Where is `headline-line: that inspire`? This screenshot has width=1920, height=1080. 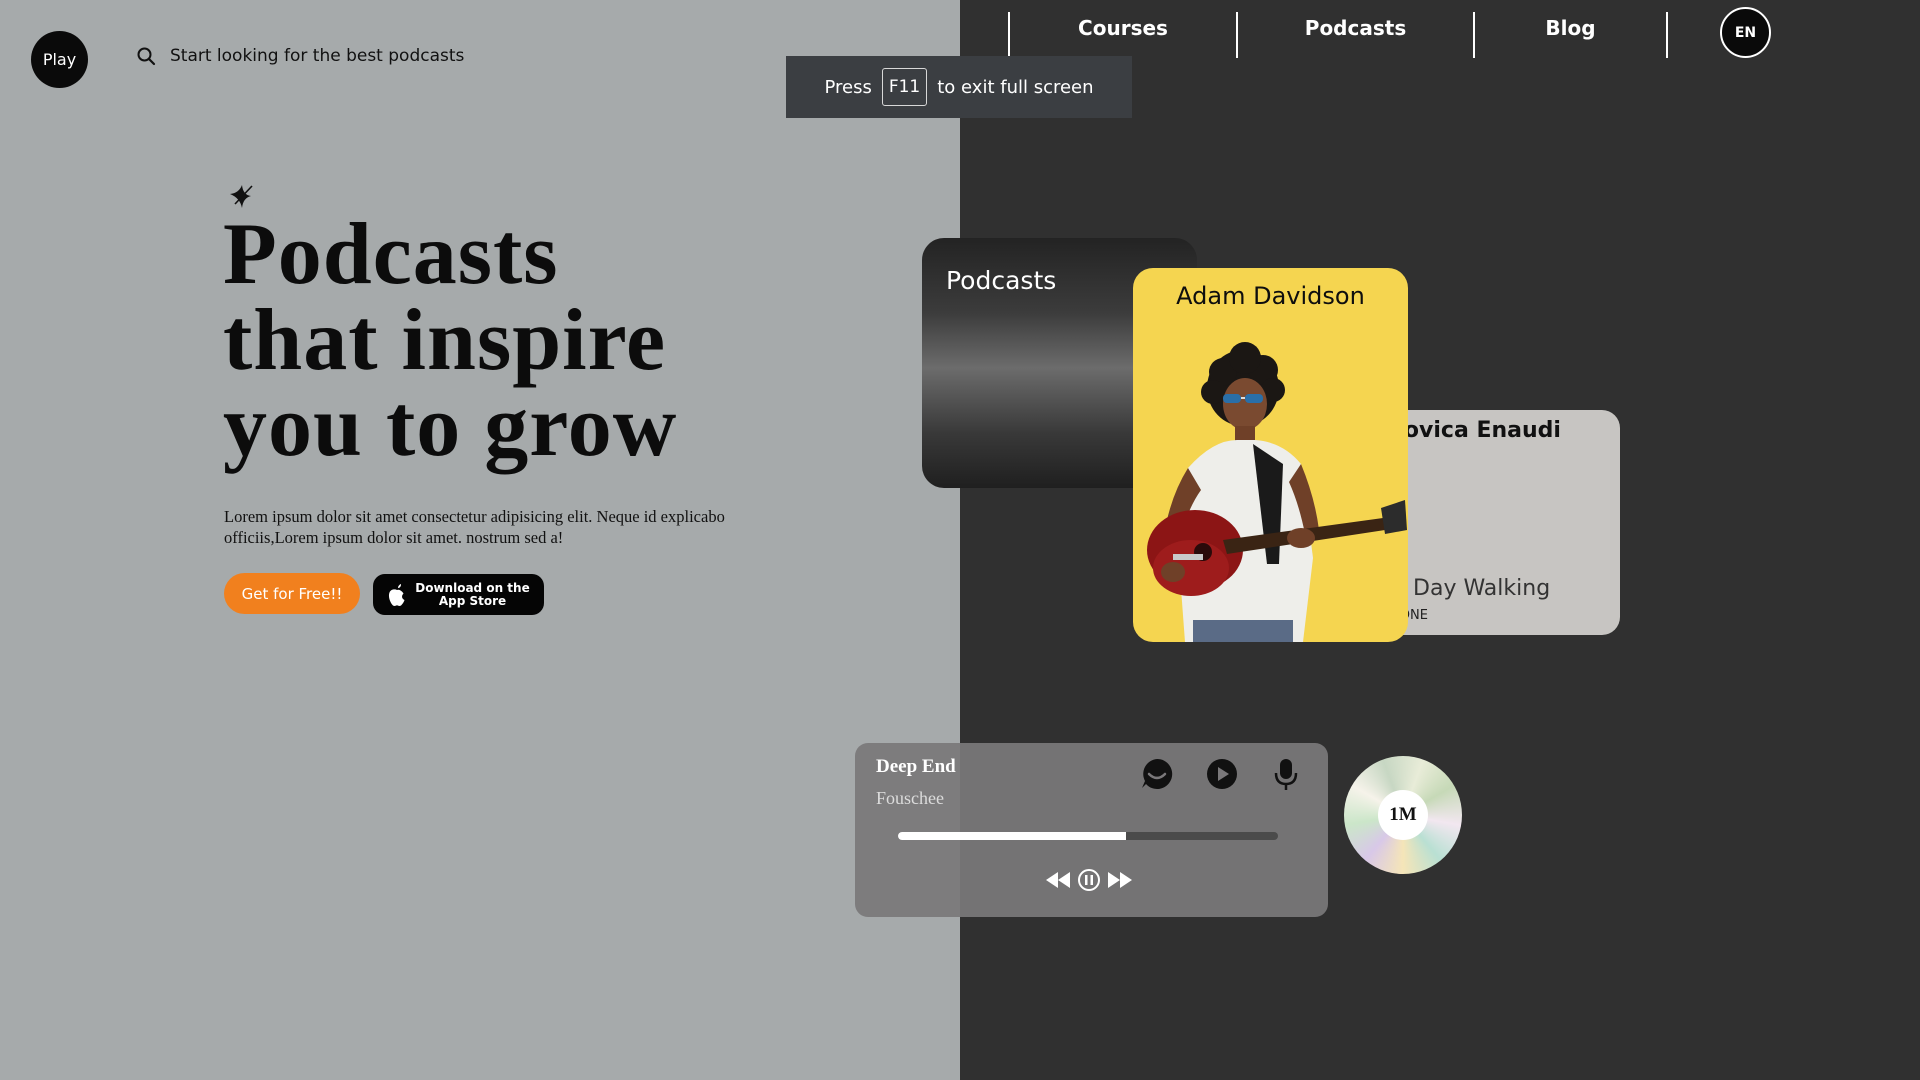 headline-line: that inspire is located at coordinates (445, 340).